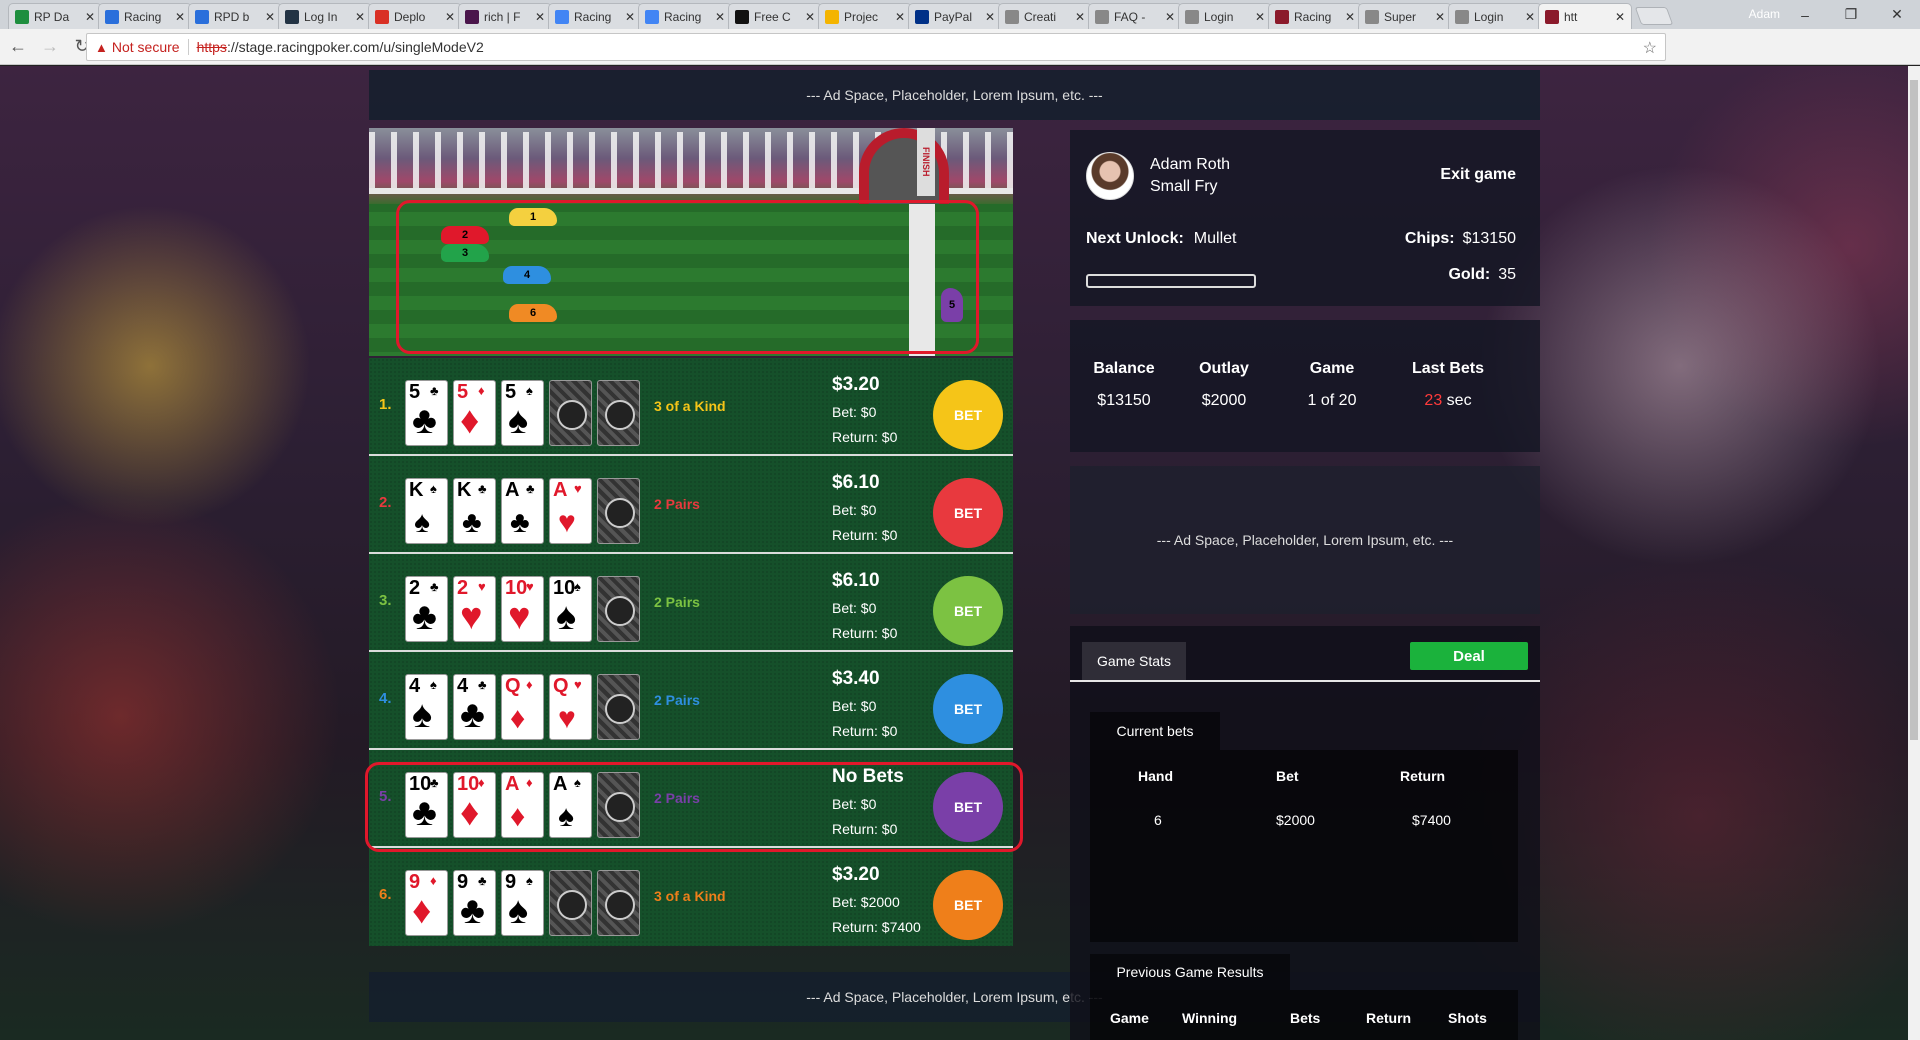 This screenshot has width=1920, height=1040. I want to click on browser-tab: rich | F ✕, so click(505, 16).